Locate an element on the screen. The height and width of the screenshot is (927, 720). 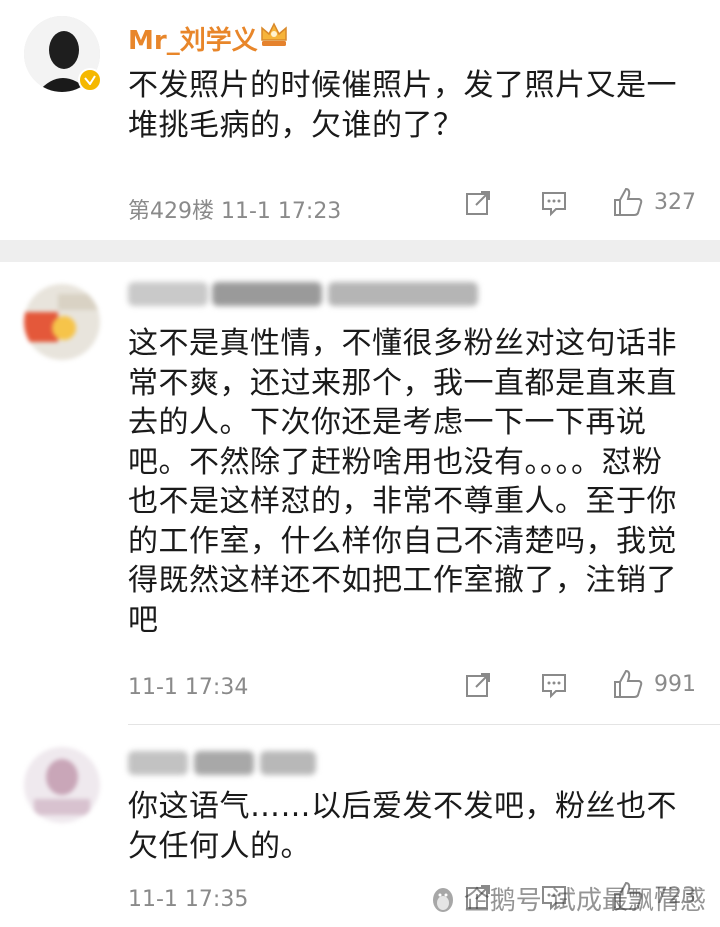
penguin-logo-icon is located at coordinates (442, 899).